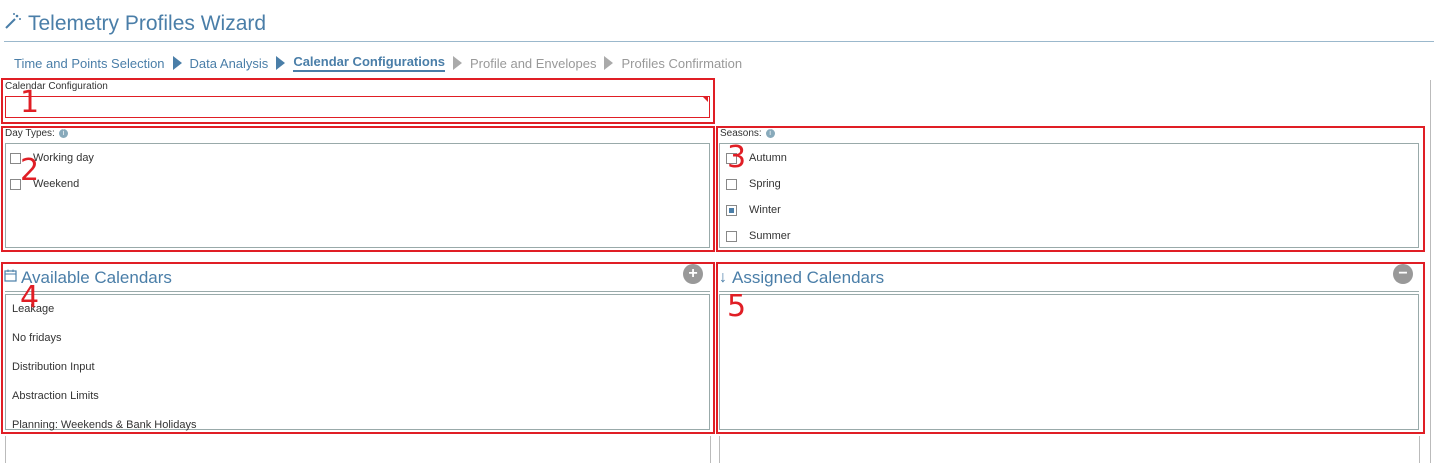 The width and height of the screenshot is (1434, 463). Describe the element at coordinates (681, 63) in the screenshot. I see `breadcrumb-profiles-confirmation: Profiles Confirmation` at that location.